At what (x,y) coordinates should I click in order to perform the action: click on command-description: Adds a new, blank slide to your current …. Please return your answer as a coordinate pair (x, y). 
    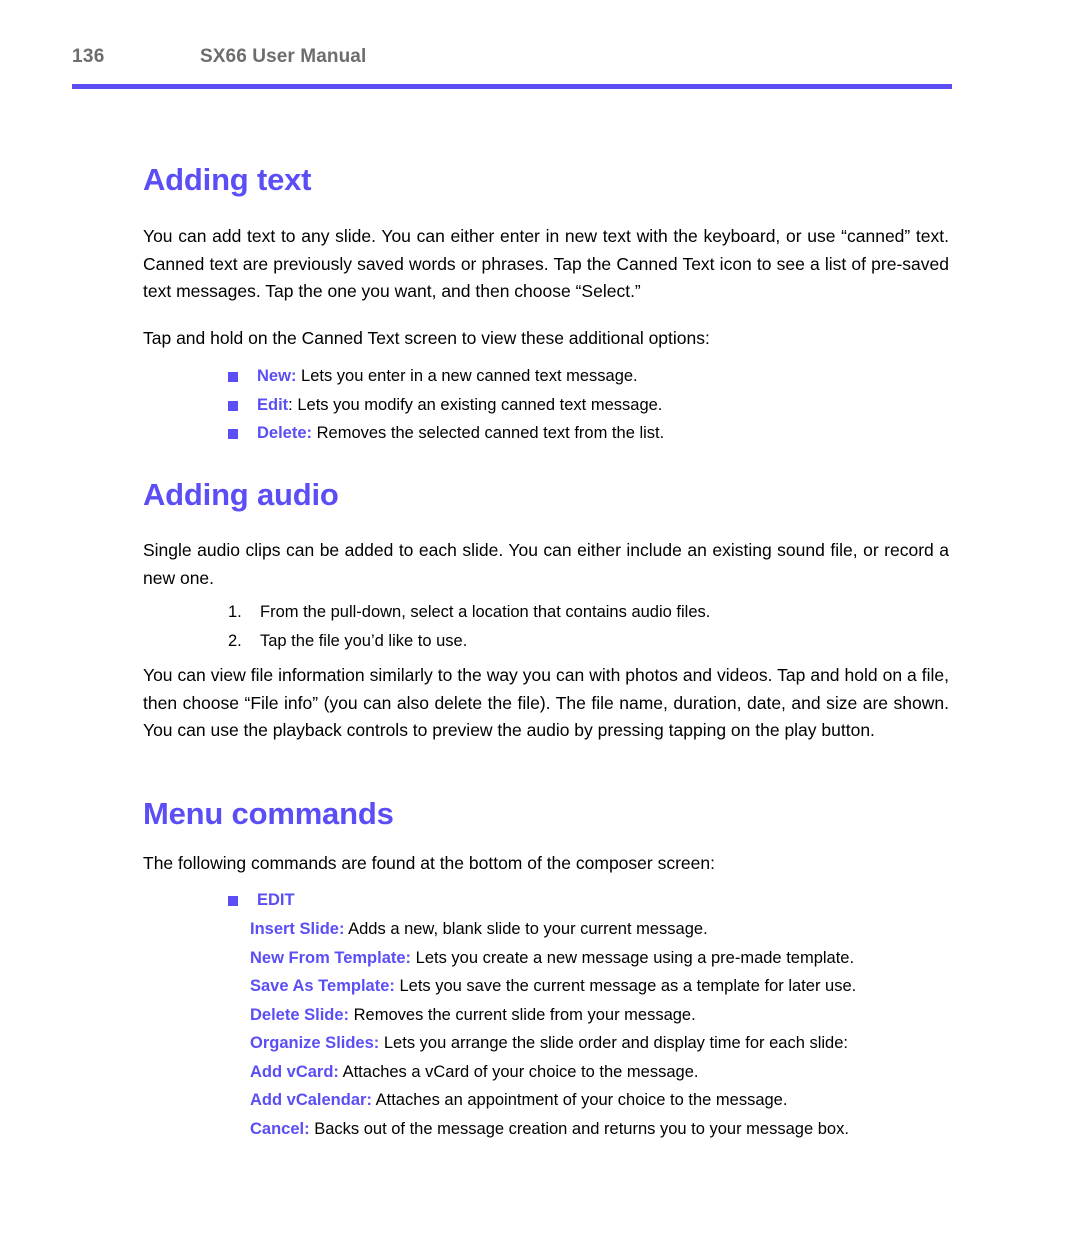
    Looking at the image, I should click on (526, 929).